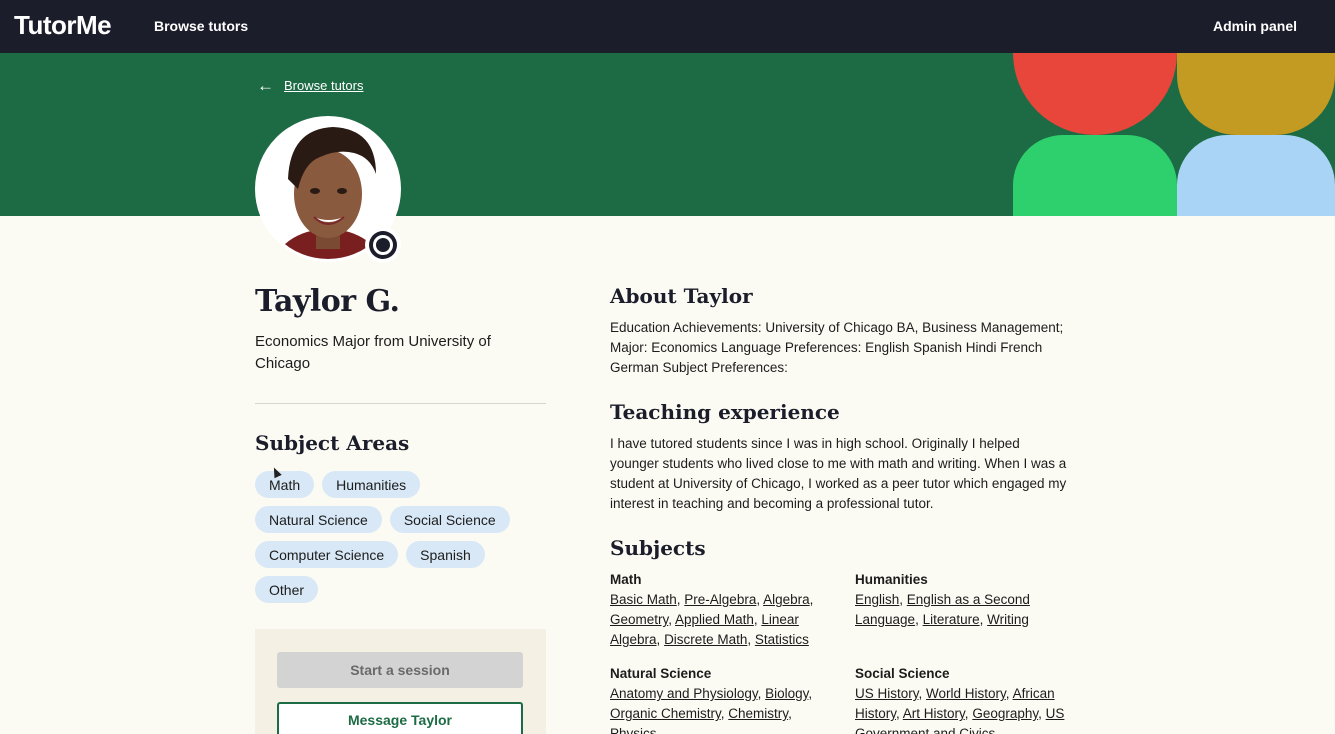 This screenshot has width=1335, height=734. What do you see at coordinates (966, 693) in the screenshot?
I see `subject-link: World History` at bounding box center [966, 693].